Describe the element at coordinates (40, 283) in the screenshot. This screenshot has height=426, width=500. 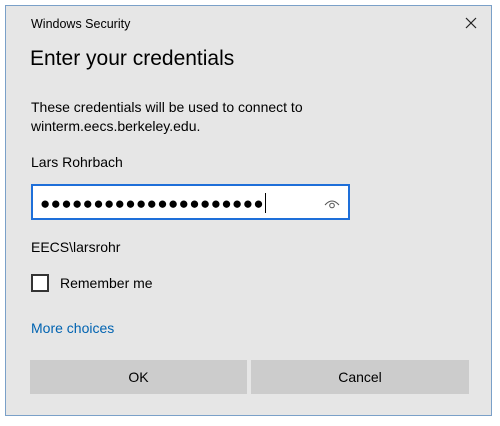
I see `checkbox-box` at that location.